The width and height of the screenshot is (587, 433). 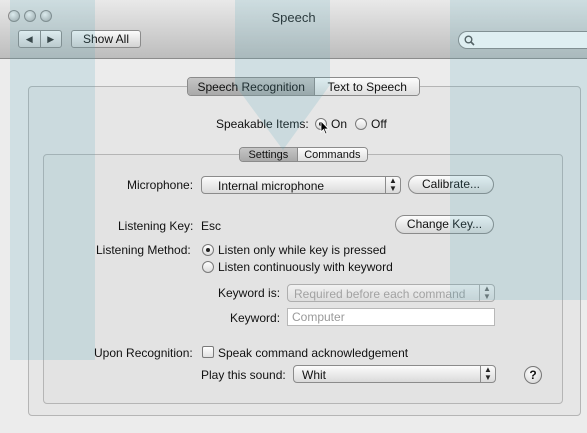 What do you see at coordinates (208, 267) in the screenshot?
I see `listen-continuously-radio` at bounding box center [208, 267].